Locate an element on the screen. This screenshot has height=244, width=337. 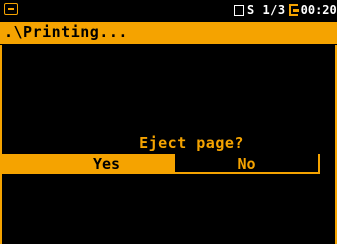
choice-row: Yes No is located at coordinates (168, 164).